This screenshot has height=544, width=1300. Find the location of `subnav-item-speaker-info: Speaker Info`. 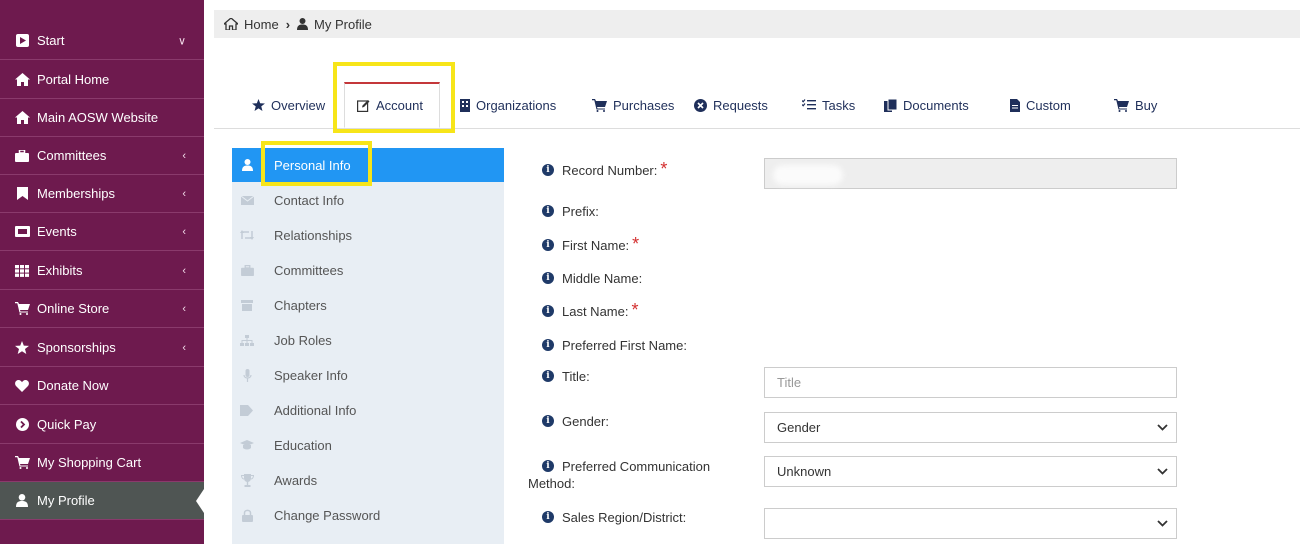

subnav-item-speaker-info: Speaker Info is located at coordinates (368, 375).